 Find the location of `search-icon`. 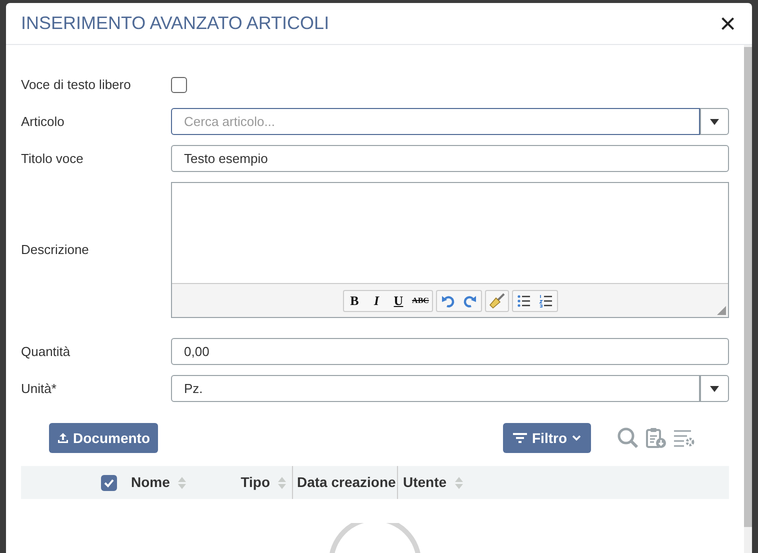

search-icon is located at coordinates (628, 438).